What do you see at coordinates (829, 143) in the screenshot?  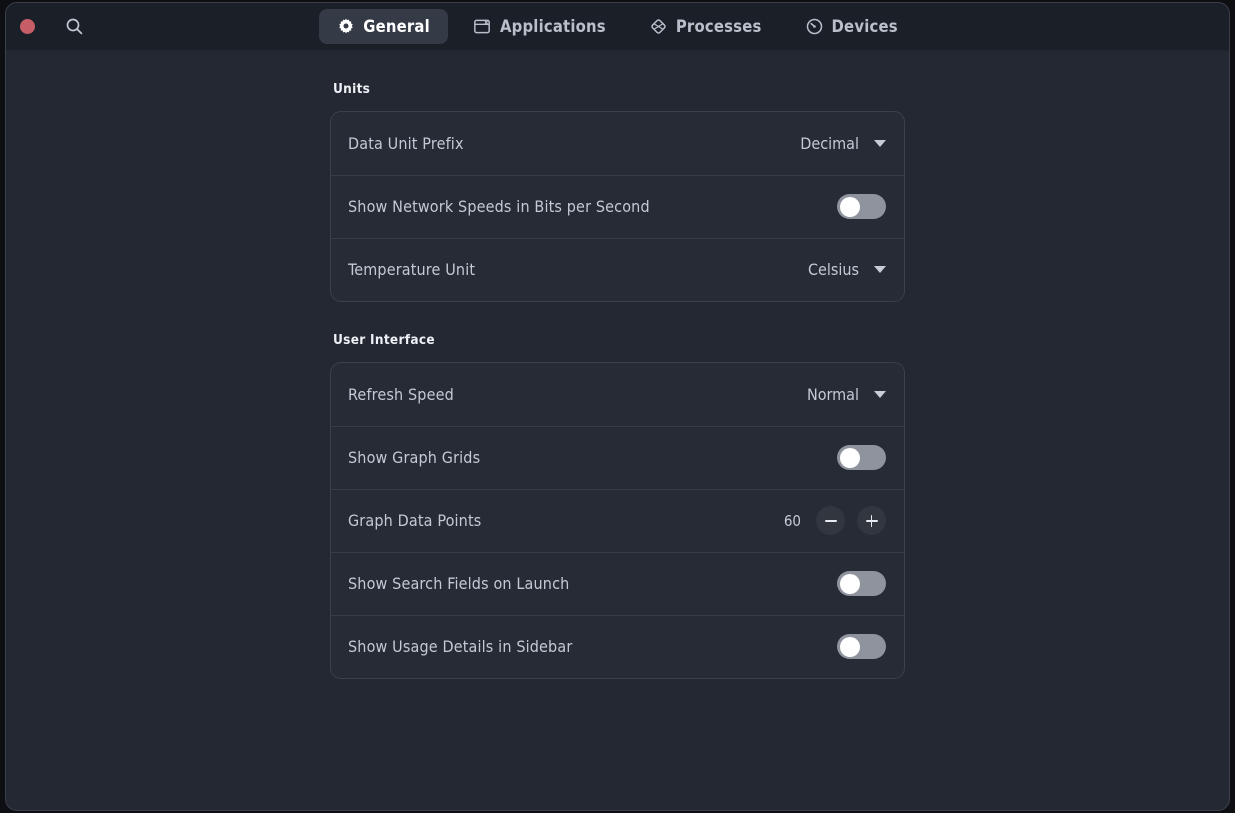 I see `dropdown-value: Decimal` at bounding box center [829, 143].